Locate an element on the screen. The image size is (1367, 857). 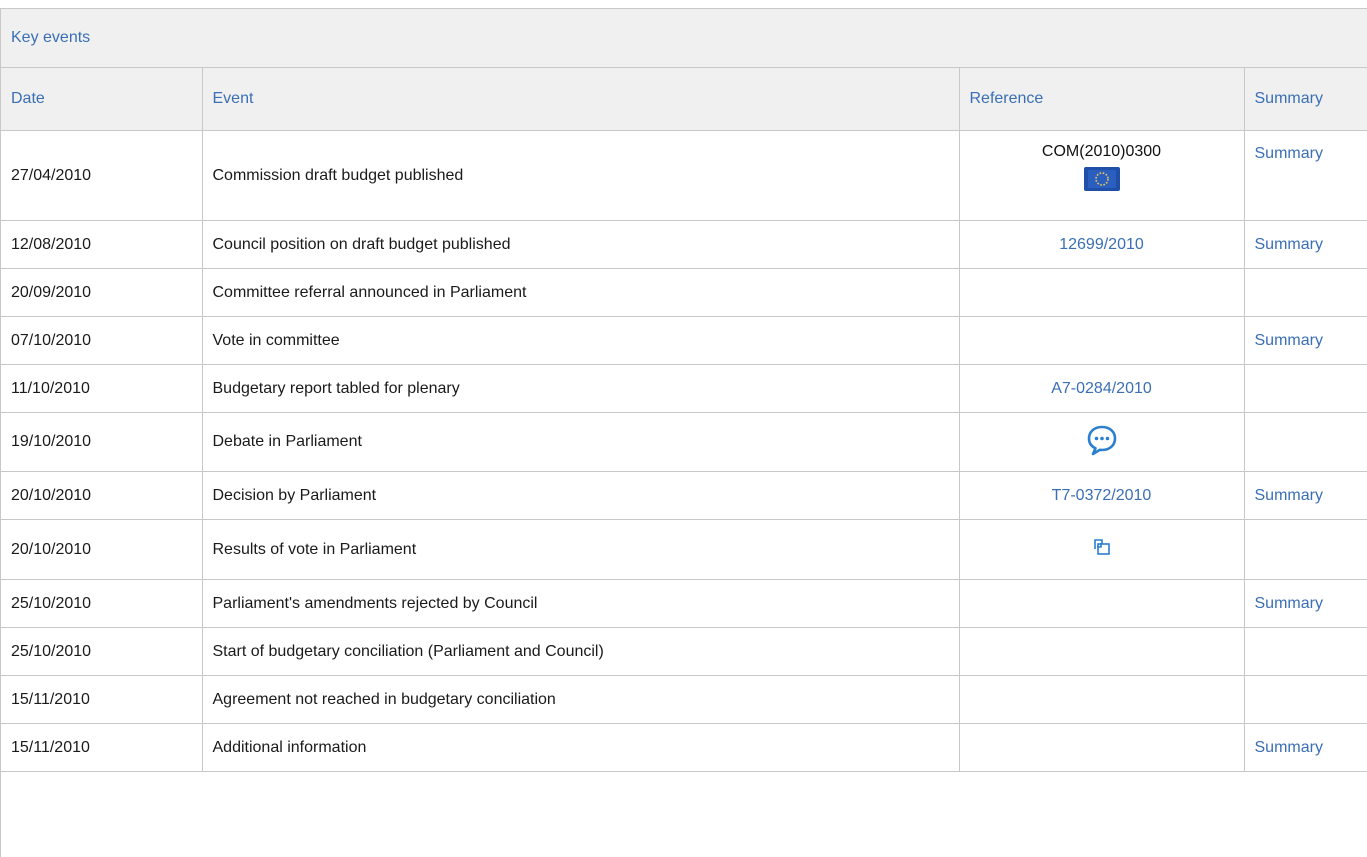
event-cell: Budgetary report tabled for plenary is located at coordinates (581, 388).